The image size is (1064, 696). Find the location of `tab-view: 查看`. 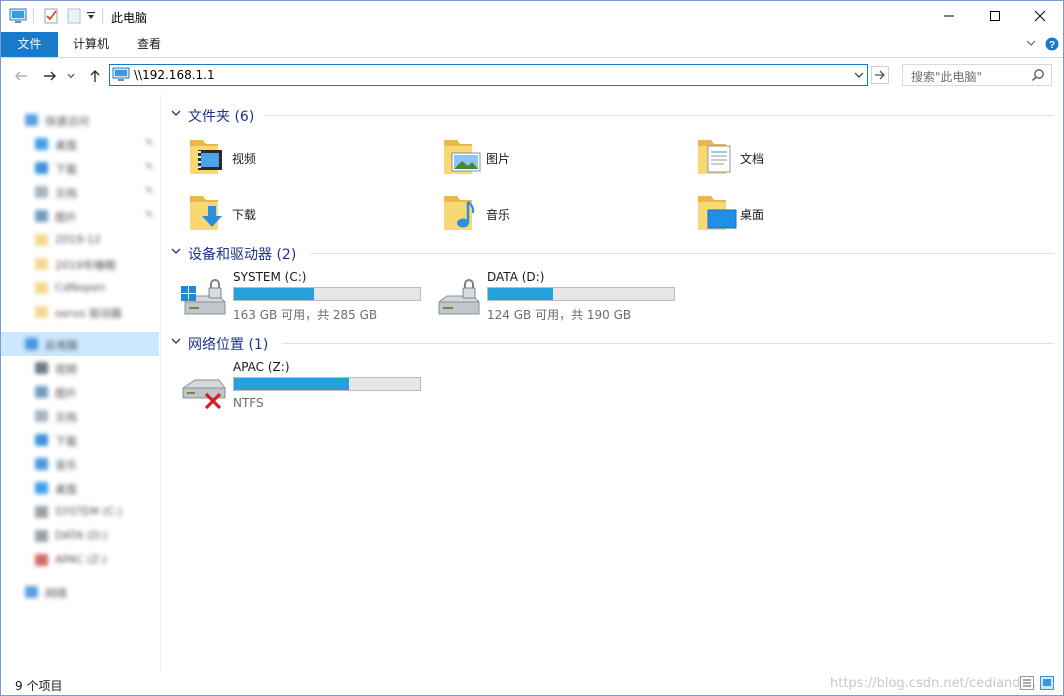

tab-view: 查看 is located at coordinates (149, 44).